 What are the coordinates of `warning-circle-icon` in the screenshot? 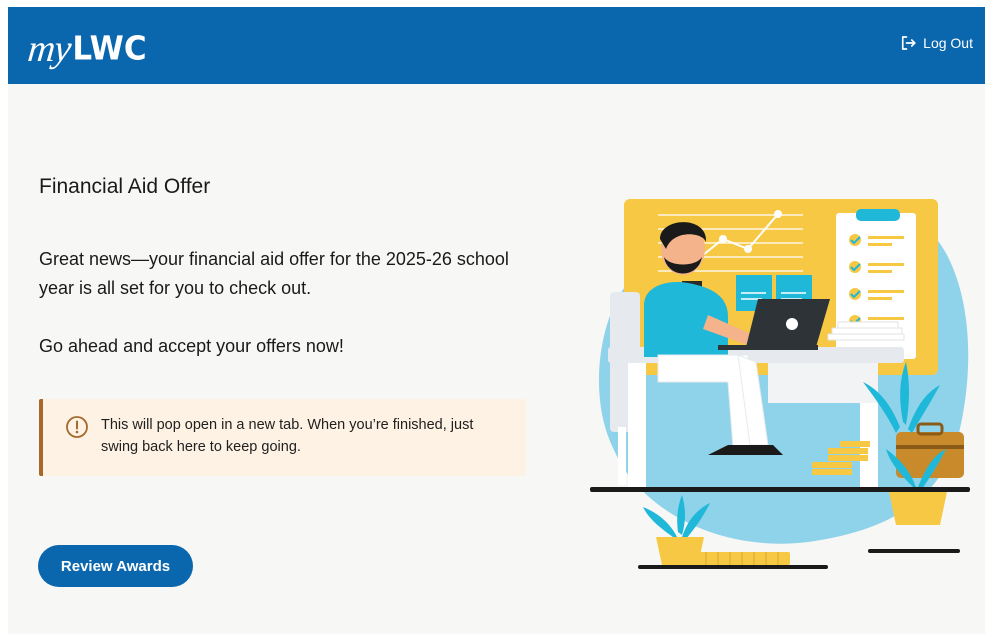 It's located at (77, 427).